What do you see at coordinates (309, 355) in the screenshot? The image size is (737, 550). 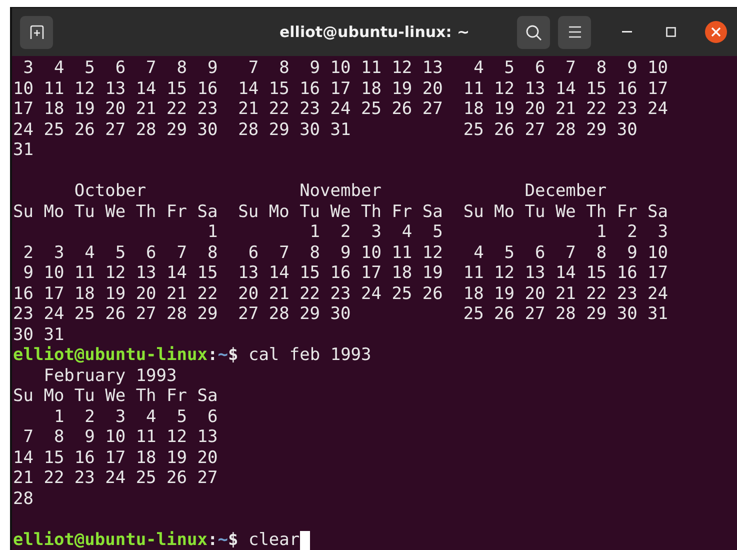 I see `command-text: cal feb 1993` at bounding box center [309, 355].